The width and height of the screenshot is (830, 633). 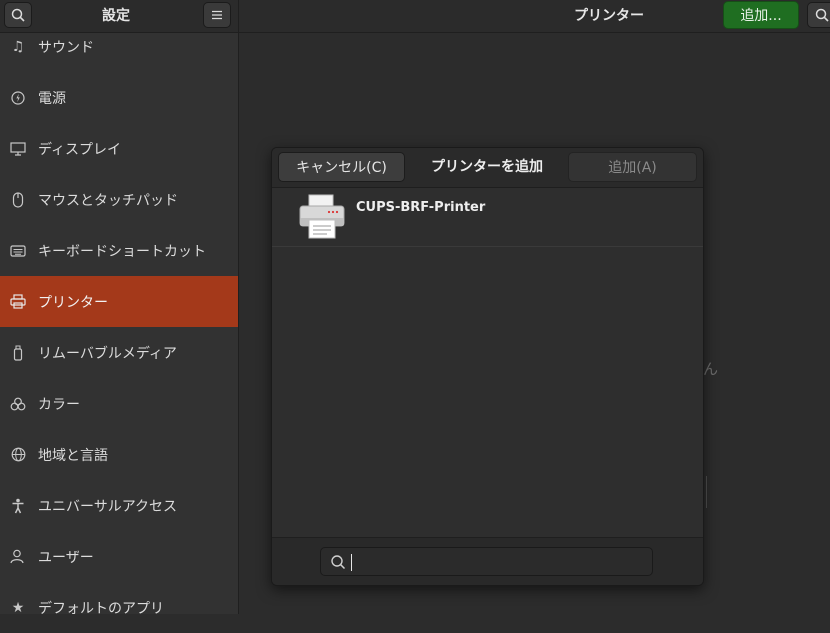 I want to click on printer-search-field, so click(x=486, y=561).